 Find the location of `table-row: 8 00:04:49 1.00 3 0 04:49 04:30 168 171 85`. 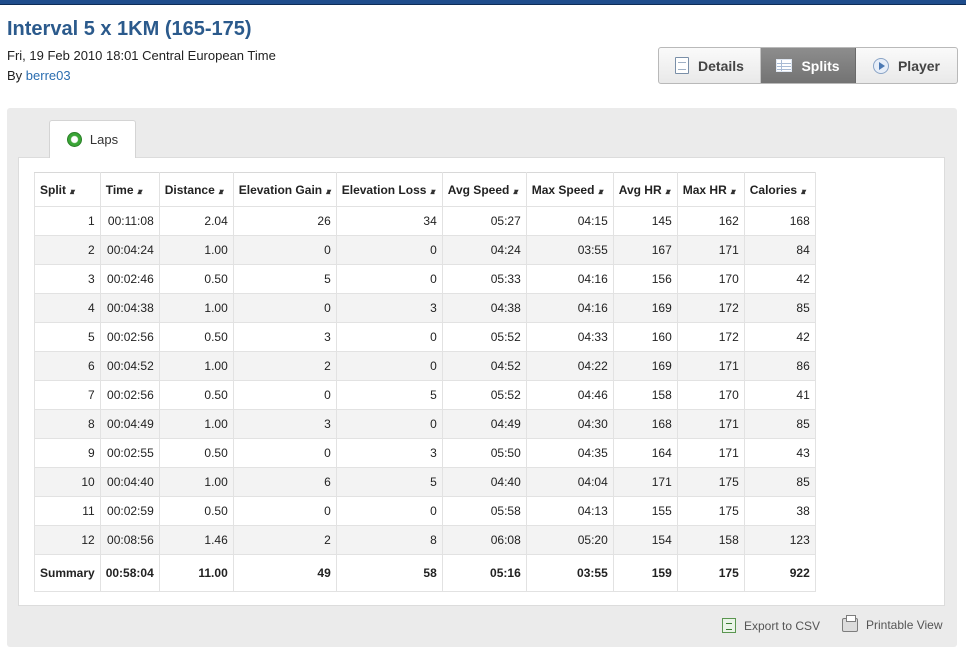

table-row: 8 00:04:49 1.00 3 0 04:49 04:30 168 171 85 is located at coordinates (425, 424).